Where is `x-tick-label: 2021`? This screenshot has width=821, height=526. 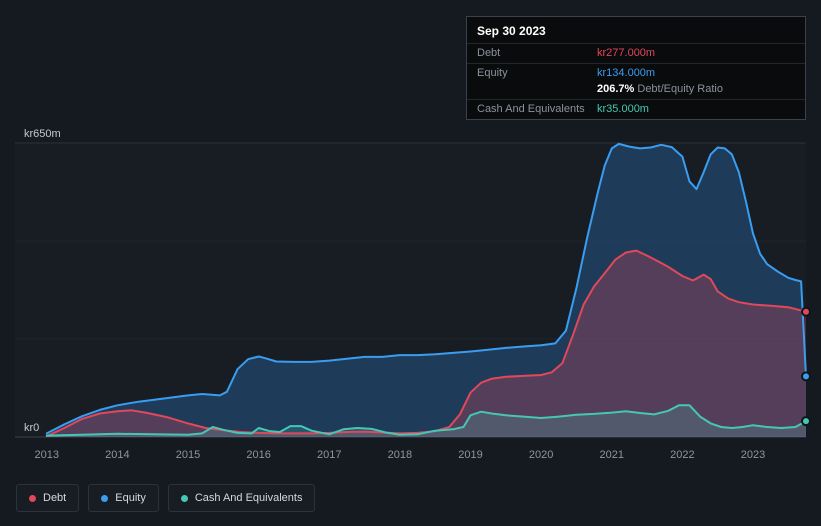
x-tick-label: 2021 is located at coordinates (612, 455).